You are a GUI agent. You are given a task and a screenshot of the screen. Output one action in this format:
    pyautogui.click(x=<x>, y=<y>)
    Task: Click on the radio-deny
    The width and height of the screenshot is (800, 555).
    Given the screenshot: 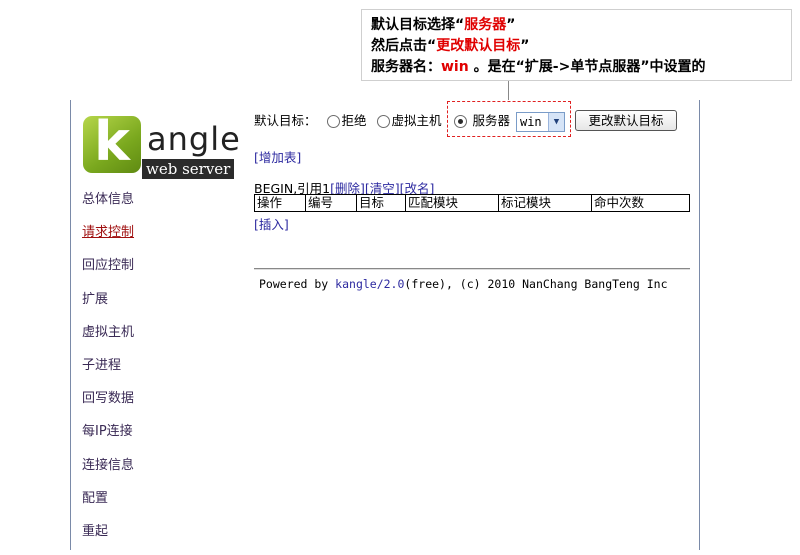 What is the action you would take?
    pyautogui.click(x=333, y=121)
    